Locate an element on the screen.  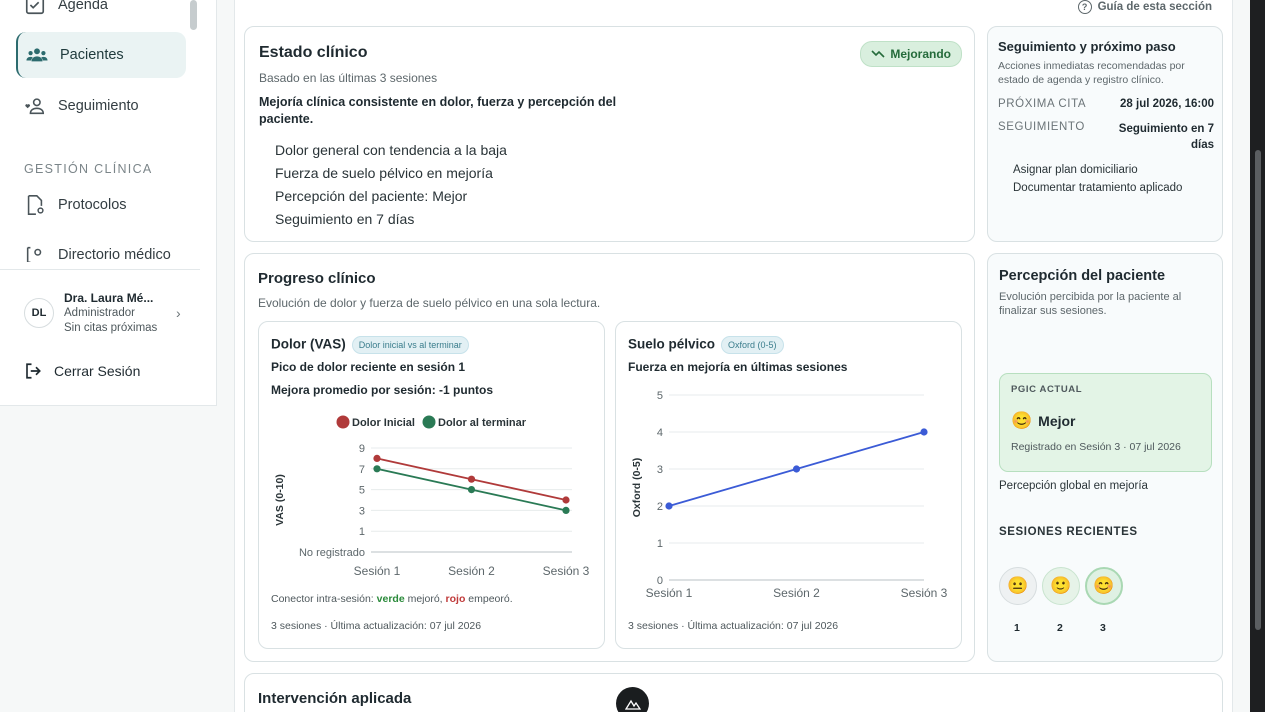
sidebar-scrollbar-thumb is located at coordinates (193, 15).